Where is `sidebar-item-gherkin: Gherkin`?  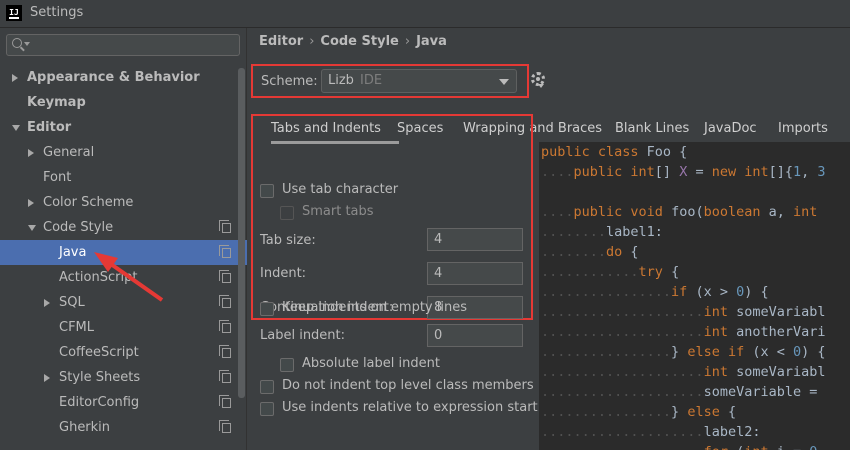 sidebar-item-gherkin: Gherkin is located at coordinates (123, 427).